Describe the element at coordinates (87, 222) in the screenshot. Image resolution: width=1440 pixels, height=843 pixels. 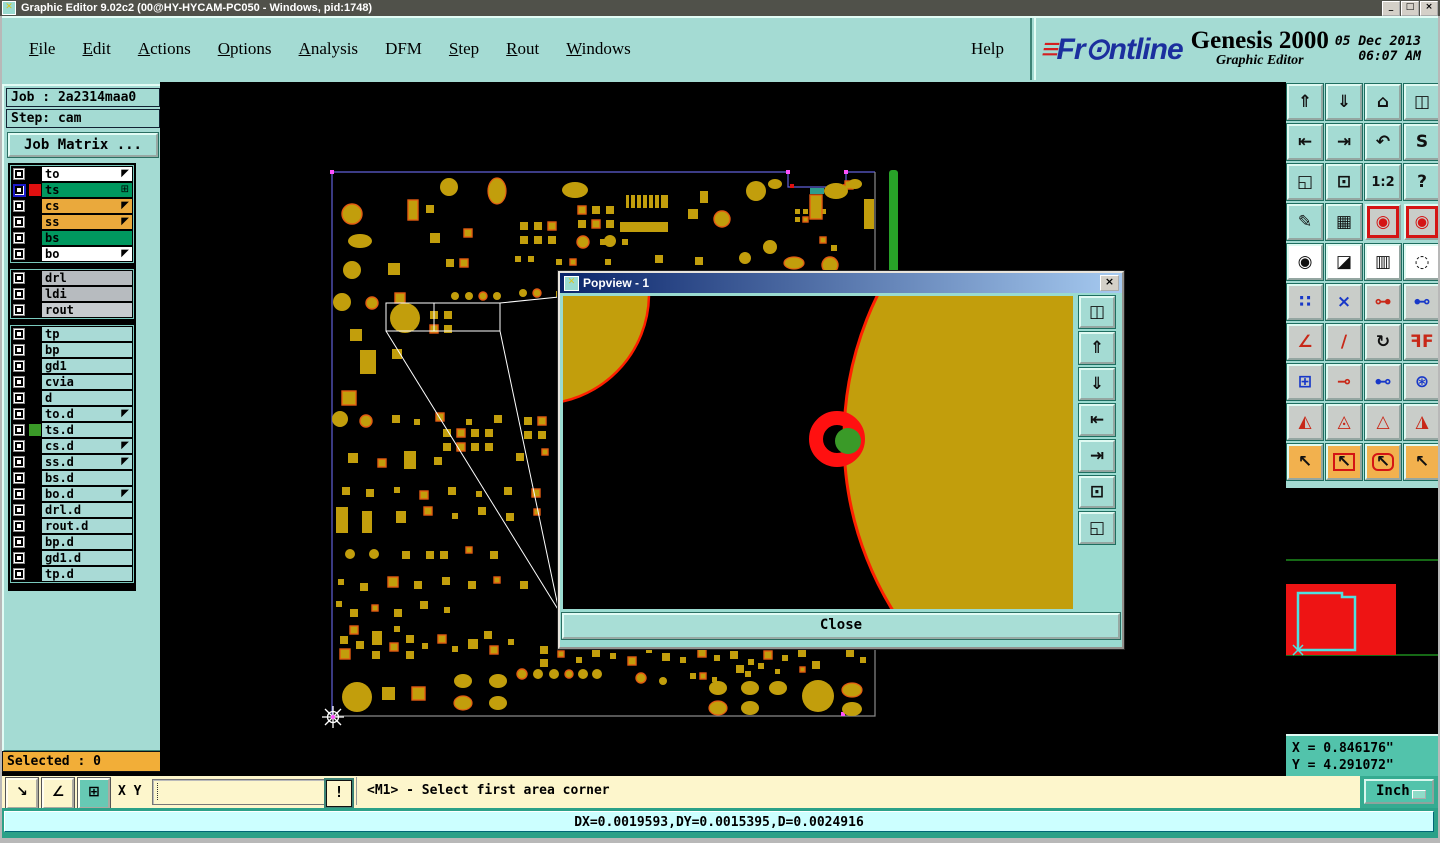
I see `layer-name: ss ◤` at that location.